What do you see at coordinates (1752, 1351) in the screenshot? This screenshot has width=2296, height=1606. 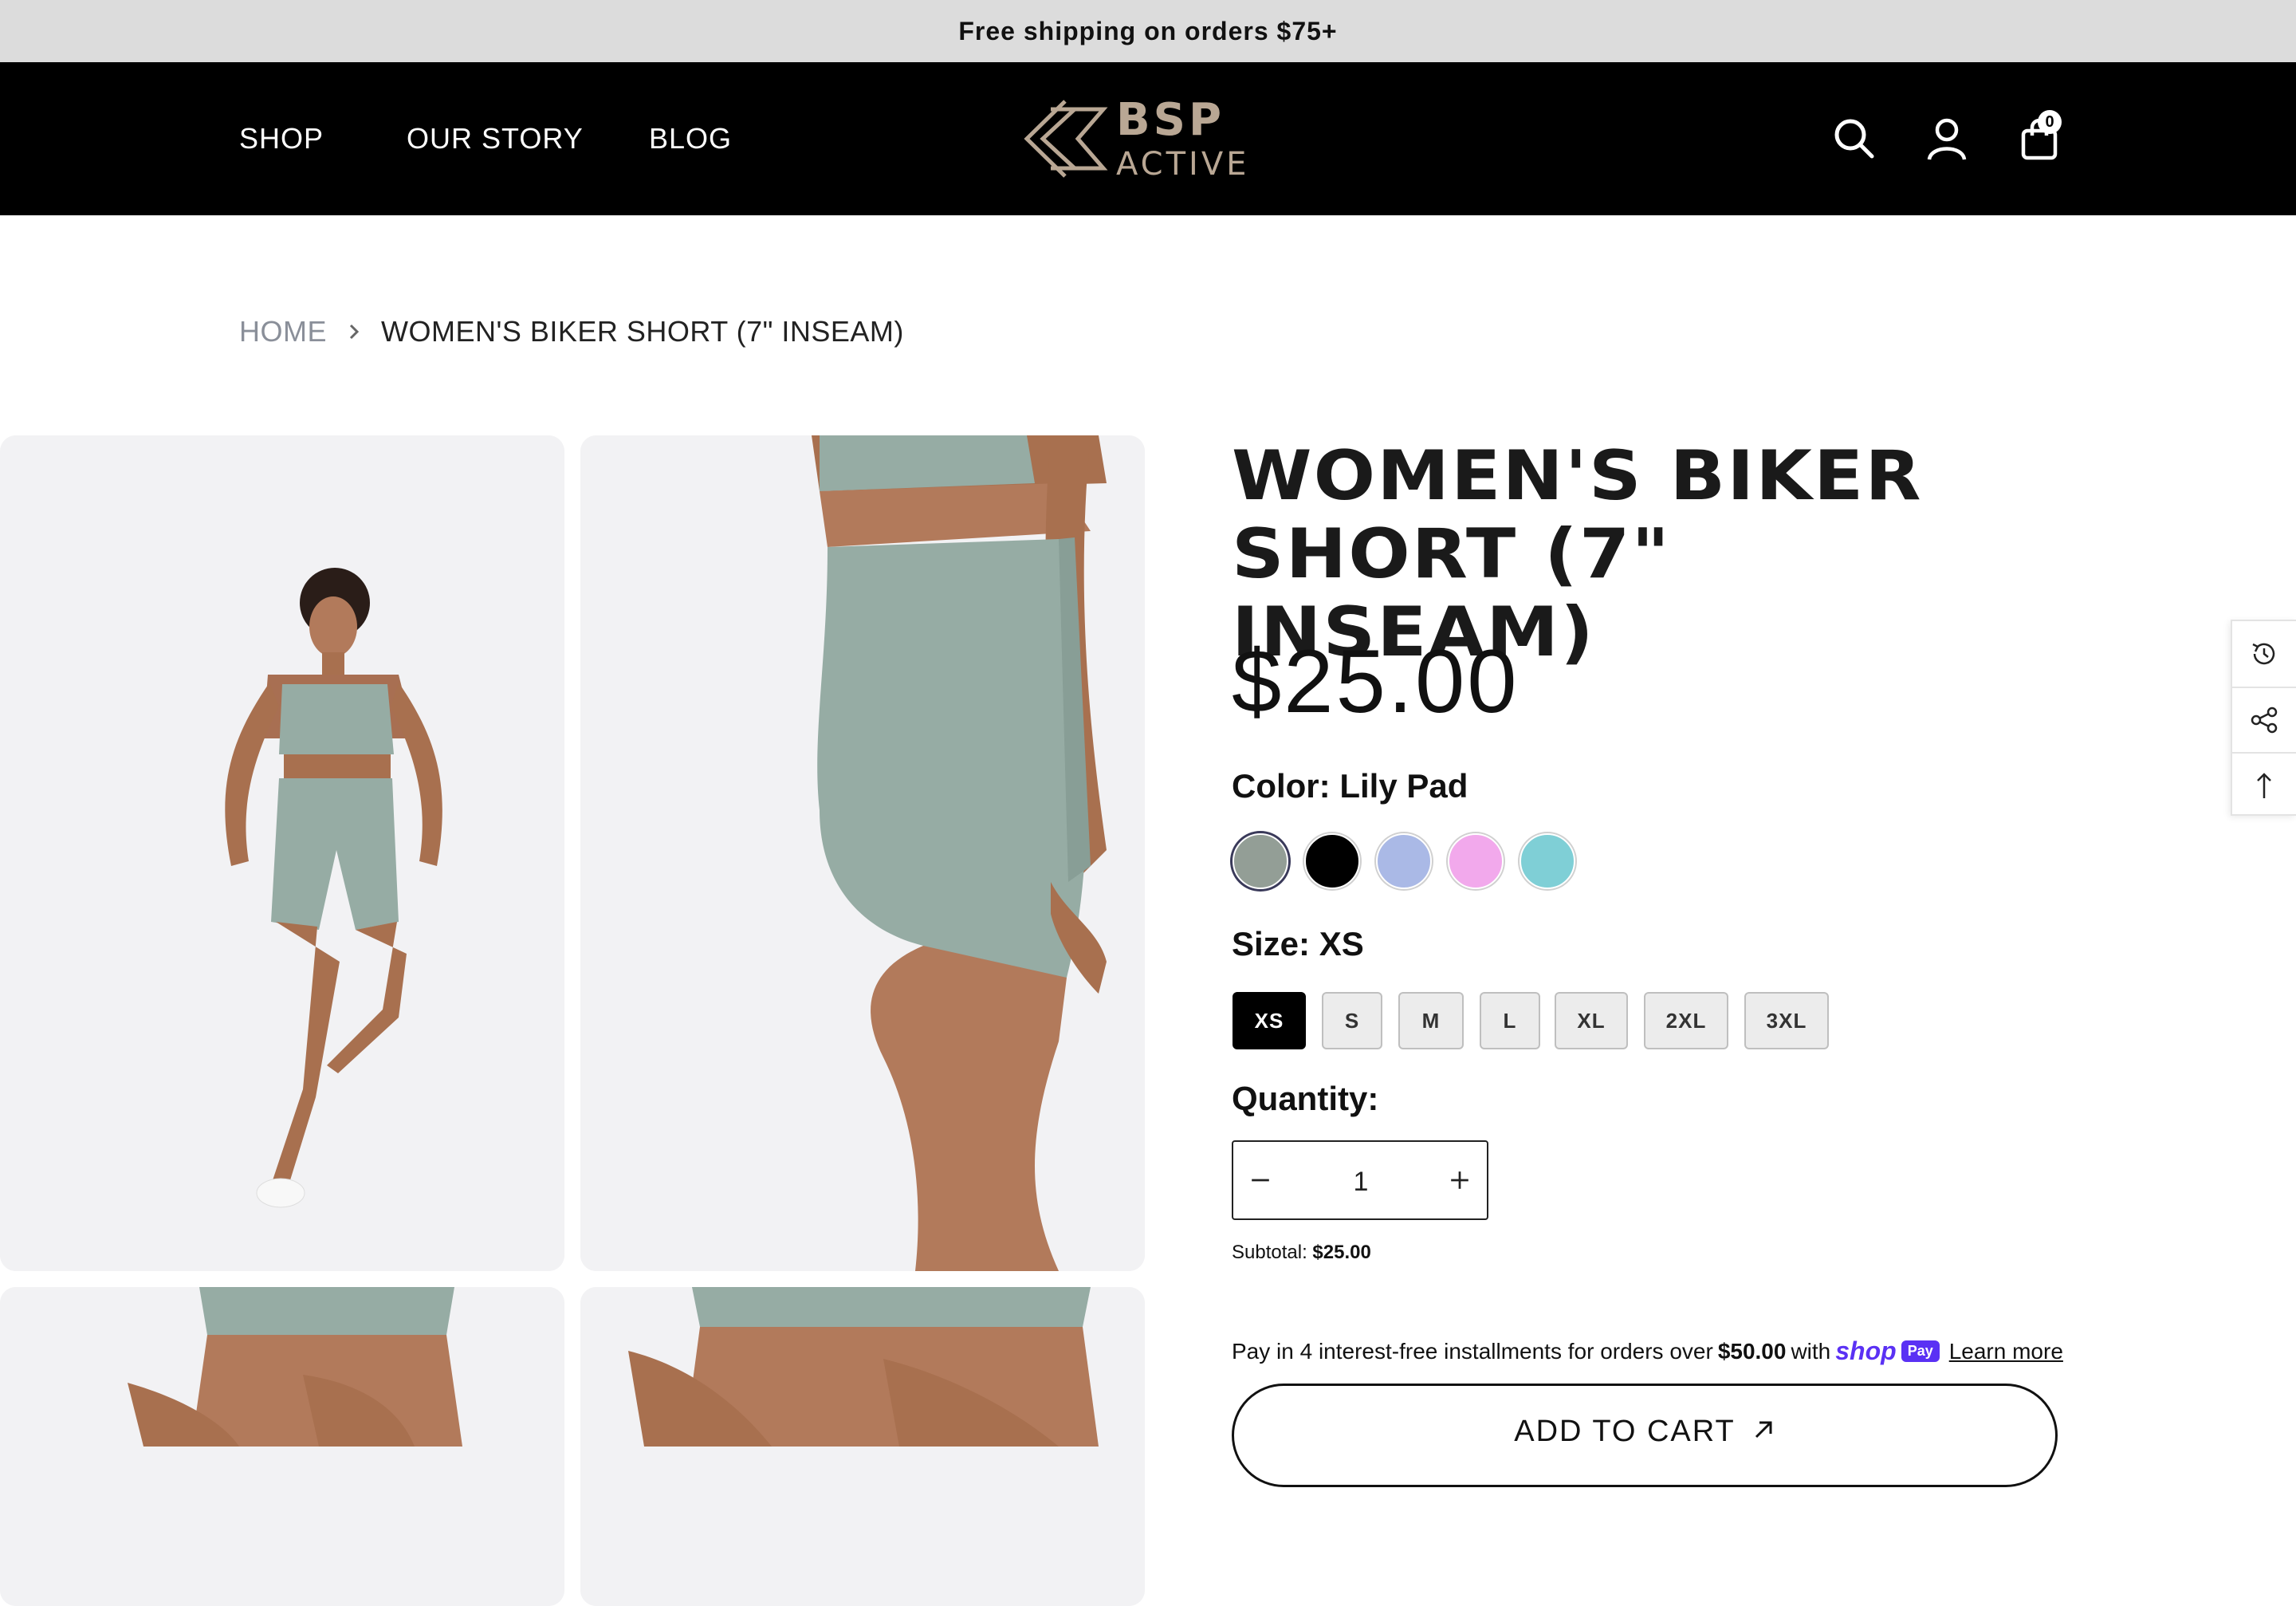 I see `installments-amount: $50.00` at bounding box center [1752, 1351].